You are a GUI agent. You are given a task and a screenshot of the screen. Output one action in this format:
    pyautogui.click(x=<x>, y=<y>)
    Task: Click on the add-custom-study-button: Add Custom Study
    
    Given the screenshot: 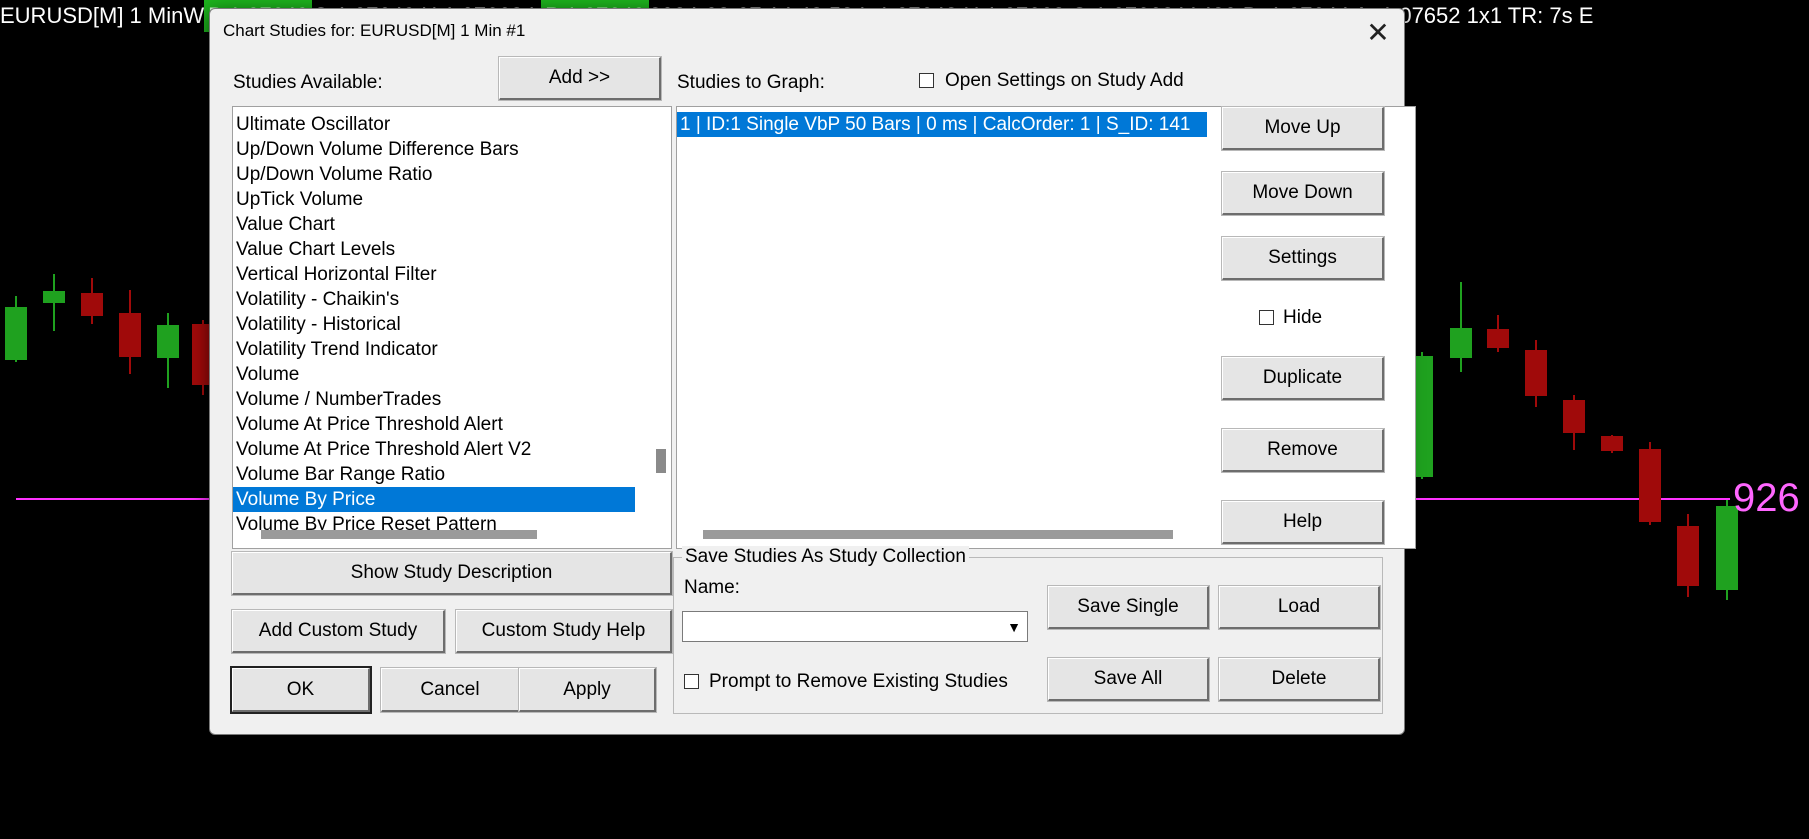 What is the action you would take?
    pyautogui.click(x=338, y=631)
    